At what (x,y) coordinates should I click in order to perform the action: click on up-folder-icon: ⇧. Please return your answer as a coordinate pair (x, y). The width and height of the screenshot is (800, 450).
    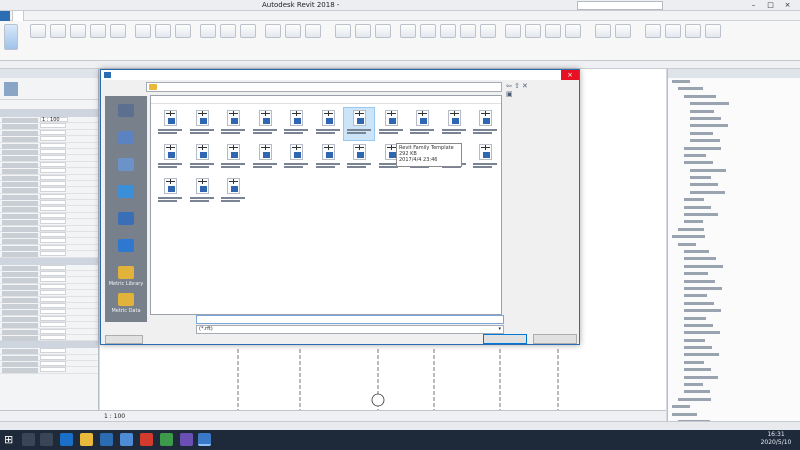
    Looking at the image, I should click on (517, 86).